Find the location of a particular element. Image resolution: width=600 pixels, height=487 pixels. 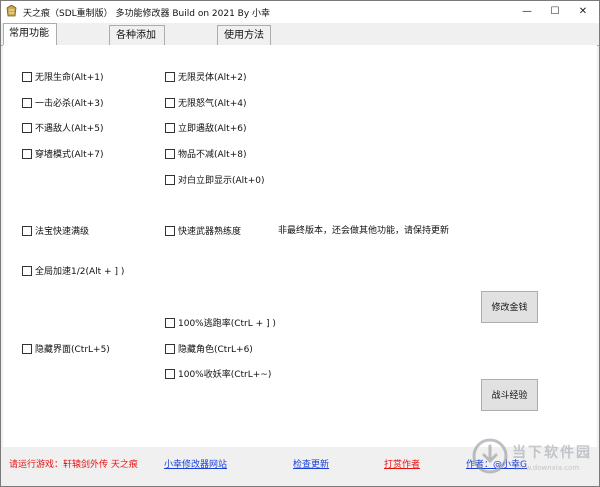

checkbox-label: 隐藏界面(CtrL+5) is located at coordinates (72, 350).